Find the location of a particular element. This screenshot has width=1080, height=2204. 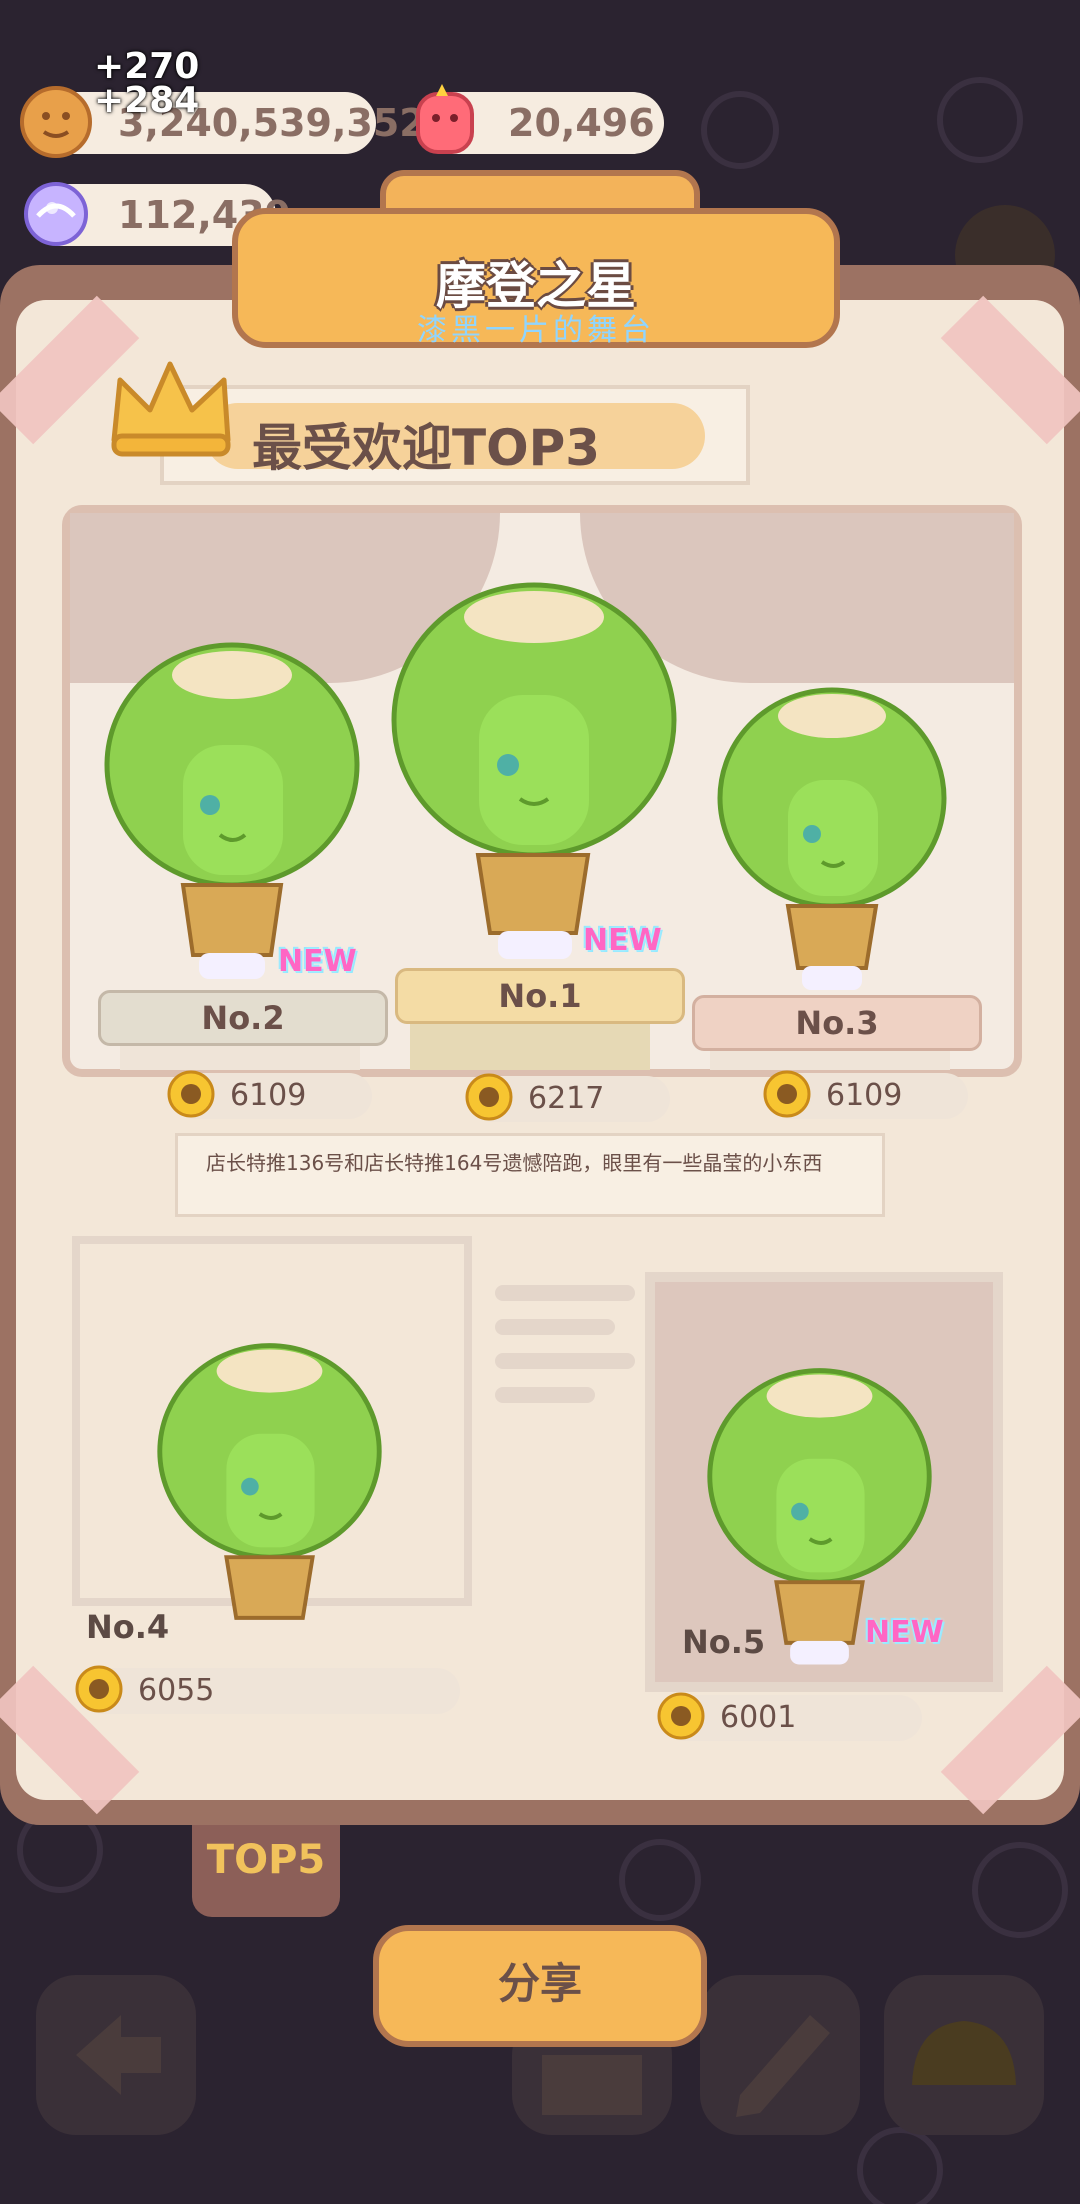

score-value: 6055 is located at coordinates (176, 1690).